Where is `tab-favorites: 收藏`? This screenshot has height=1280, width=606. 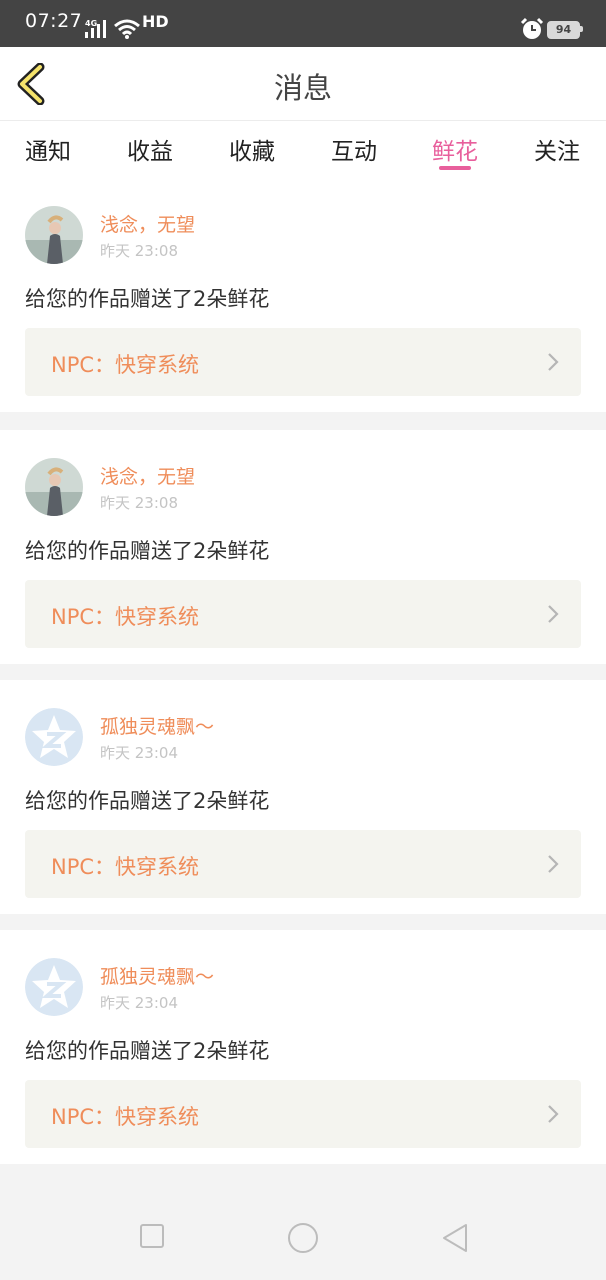 tab-favorites: 收藏 is located at coordinates (252, 149).